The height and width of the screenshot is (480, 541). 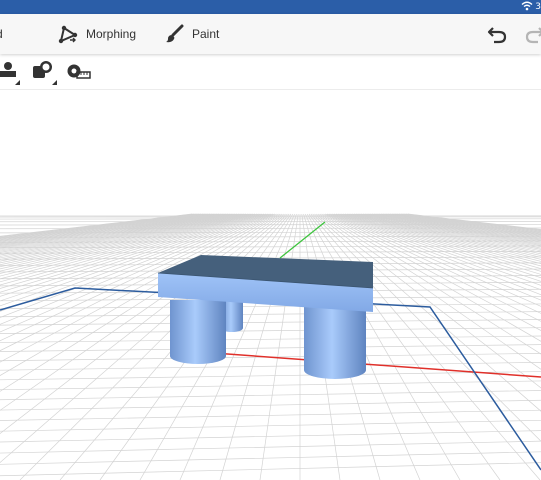 I want to click on boolean-shapes-dropdown-arrow, so click(x=54, y=82).